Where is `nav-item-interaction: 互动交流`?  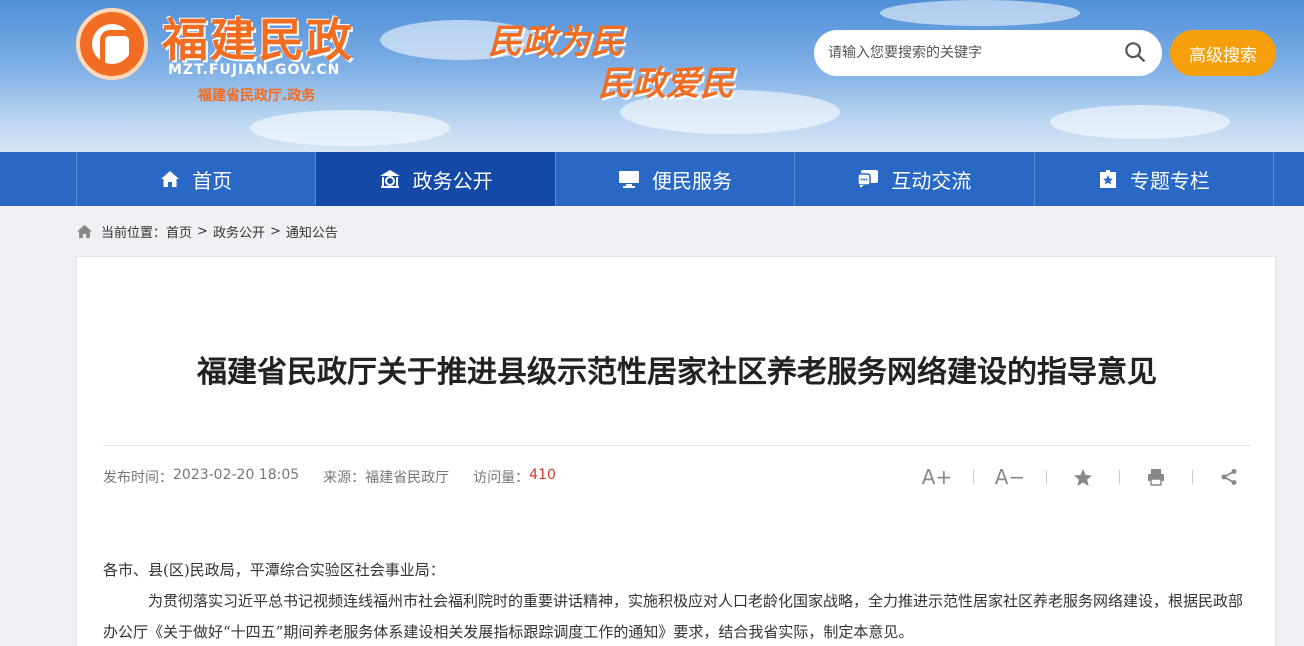
nav-item-interaction: 互动交流 is located at coordinates (913, 179).